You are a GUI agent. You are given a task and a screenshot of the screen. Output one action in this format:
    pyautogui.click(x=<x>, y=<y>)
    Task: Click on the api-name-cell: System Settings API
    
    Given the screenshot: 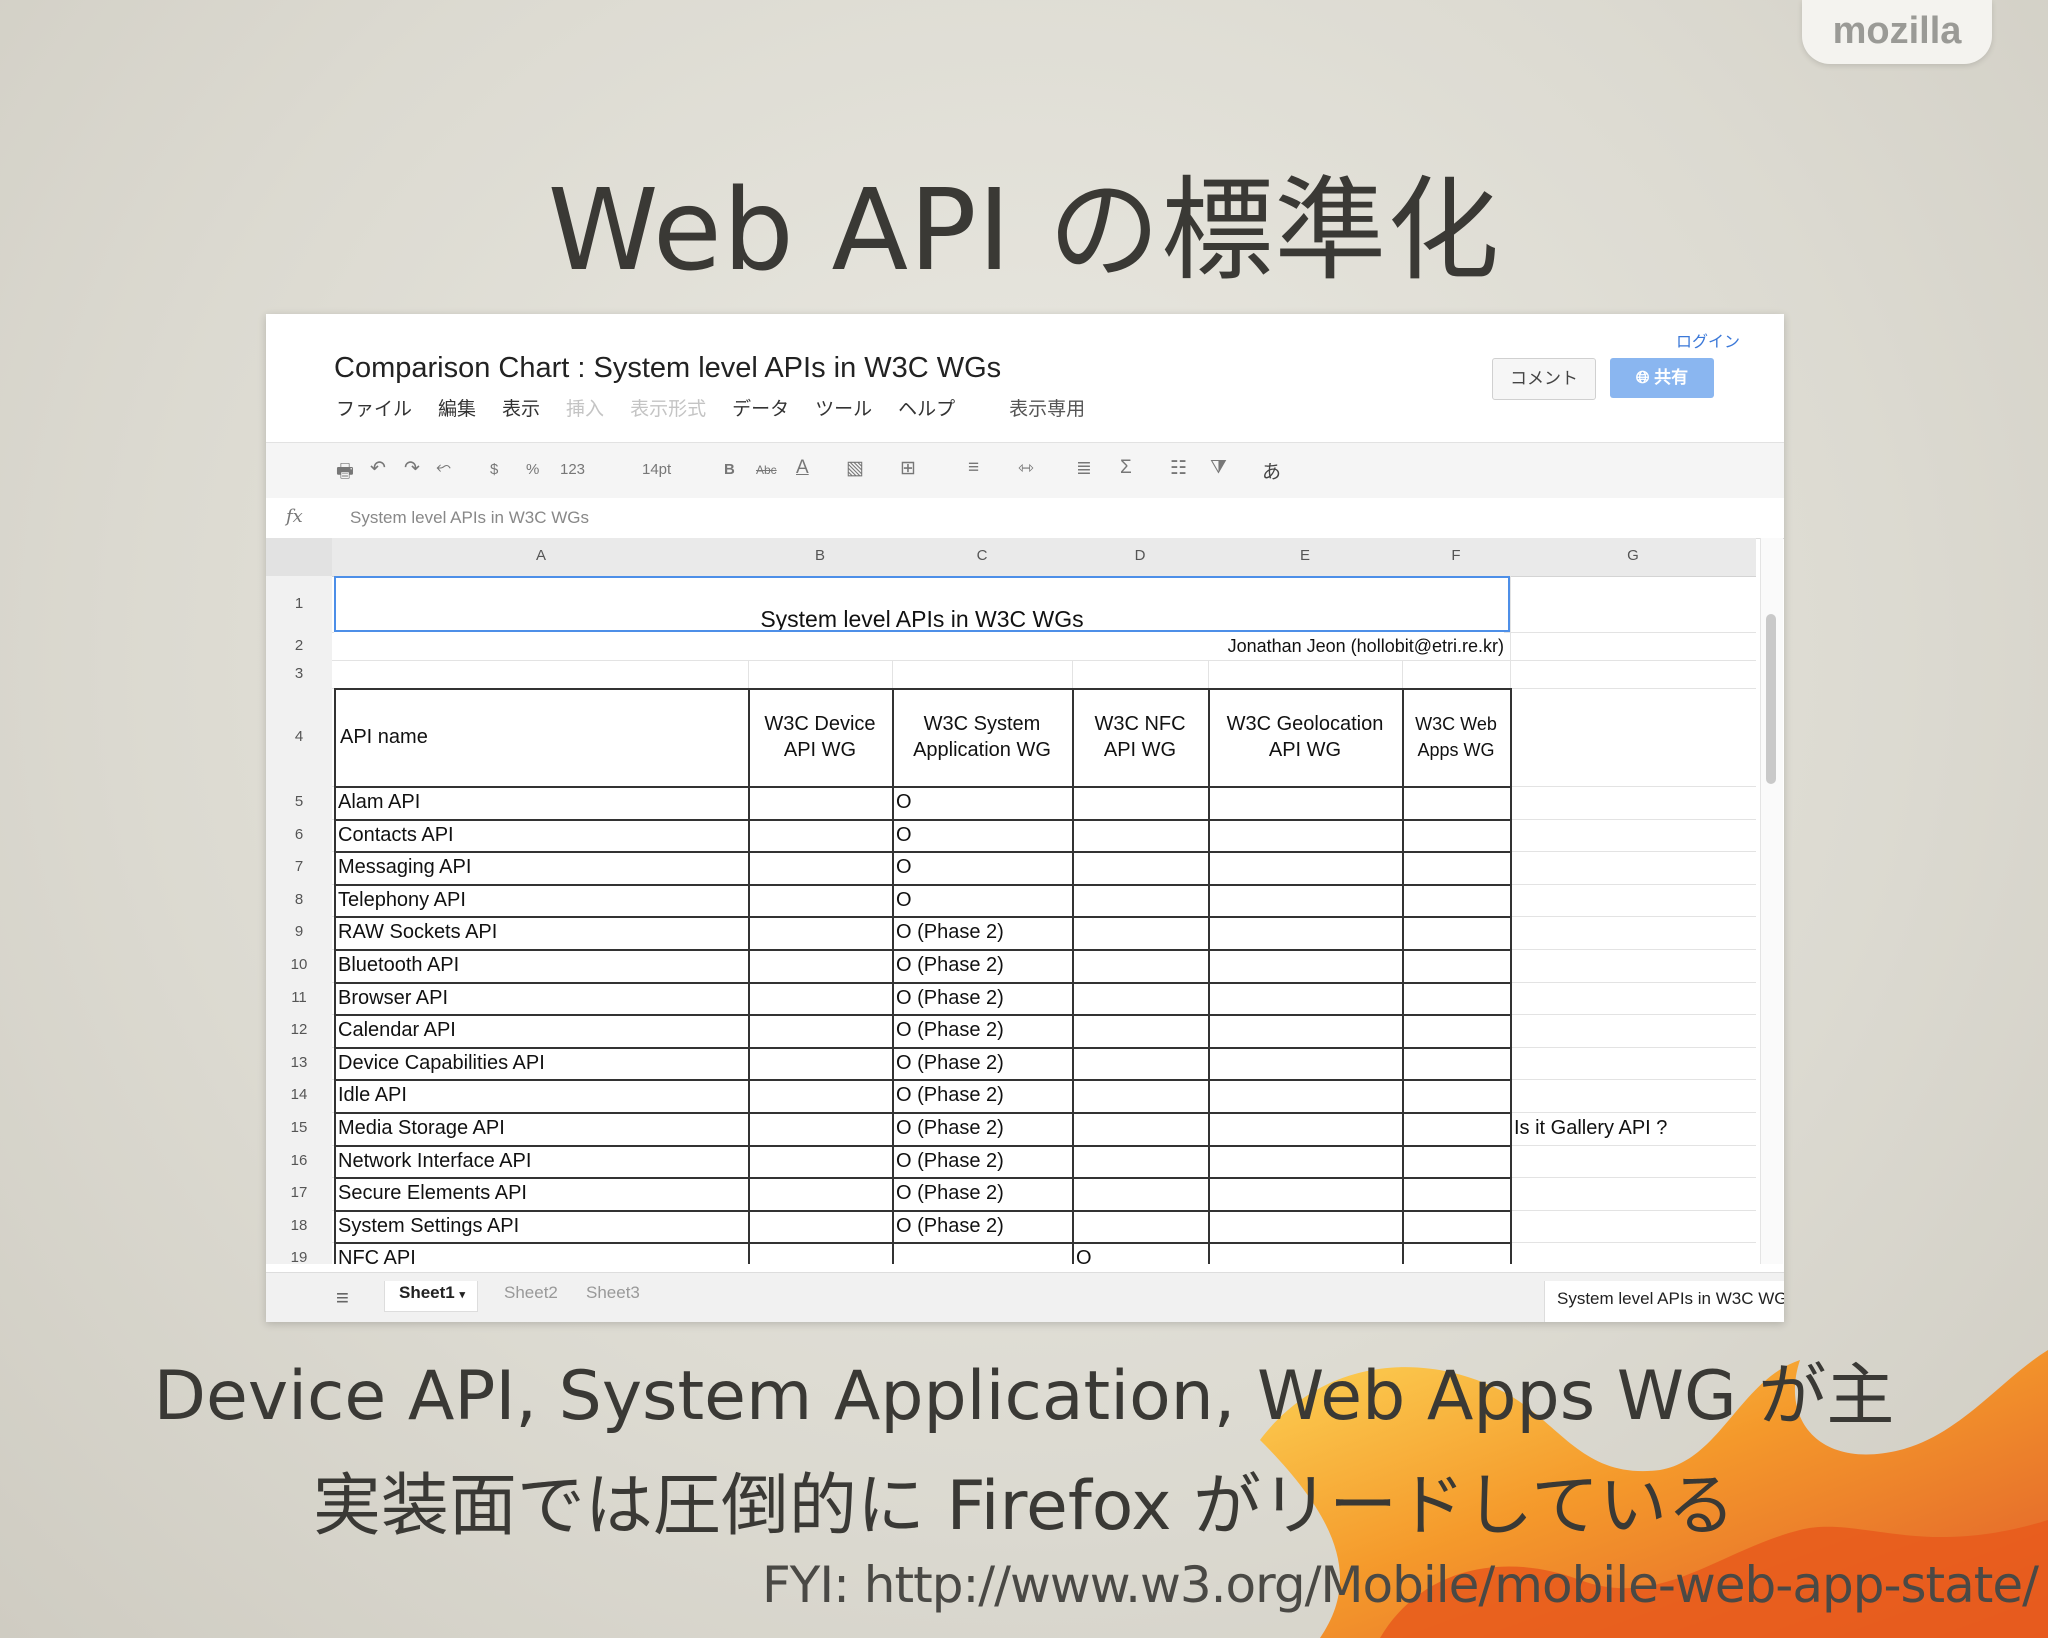 What is the action you would take?
    pyautogui.click(x=542, y=1226)
    